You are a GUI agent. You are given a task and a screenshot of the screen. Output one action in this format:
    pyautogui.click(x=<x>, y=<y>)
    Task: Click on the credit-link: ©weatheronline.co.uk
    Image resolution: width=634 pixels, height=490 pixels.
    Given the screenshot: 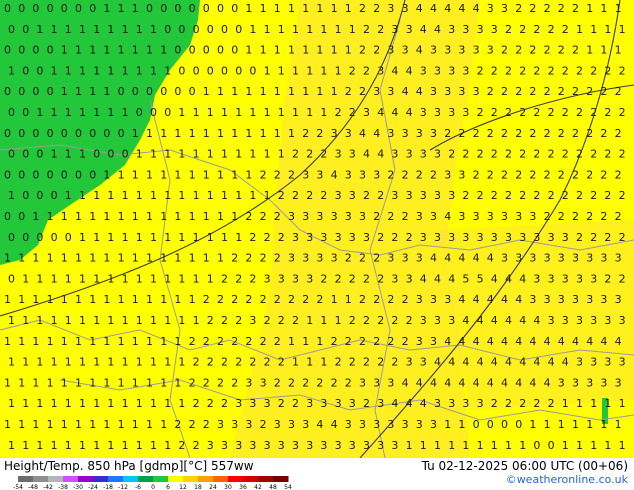 What is the action you would take?
    pyautogui.click(x=567, y=479)
    